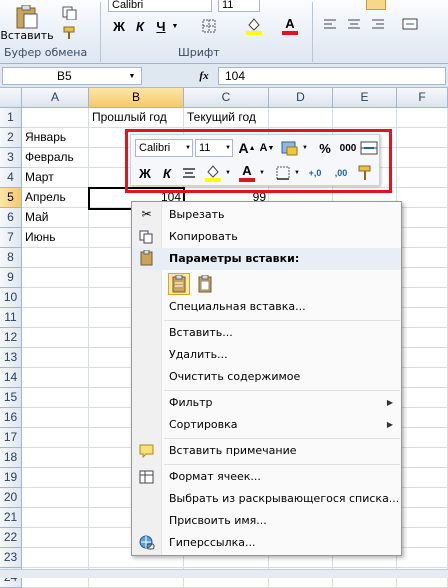 Image resolution: width=448 pixels, height=588 pixels. Describe the element at coordinates (11, 398) in the screenshot. I see `row-header: 15` at that location.